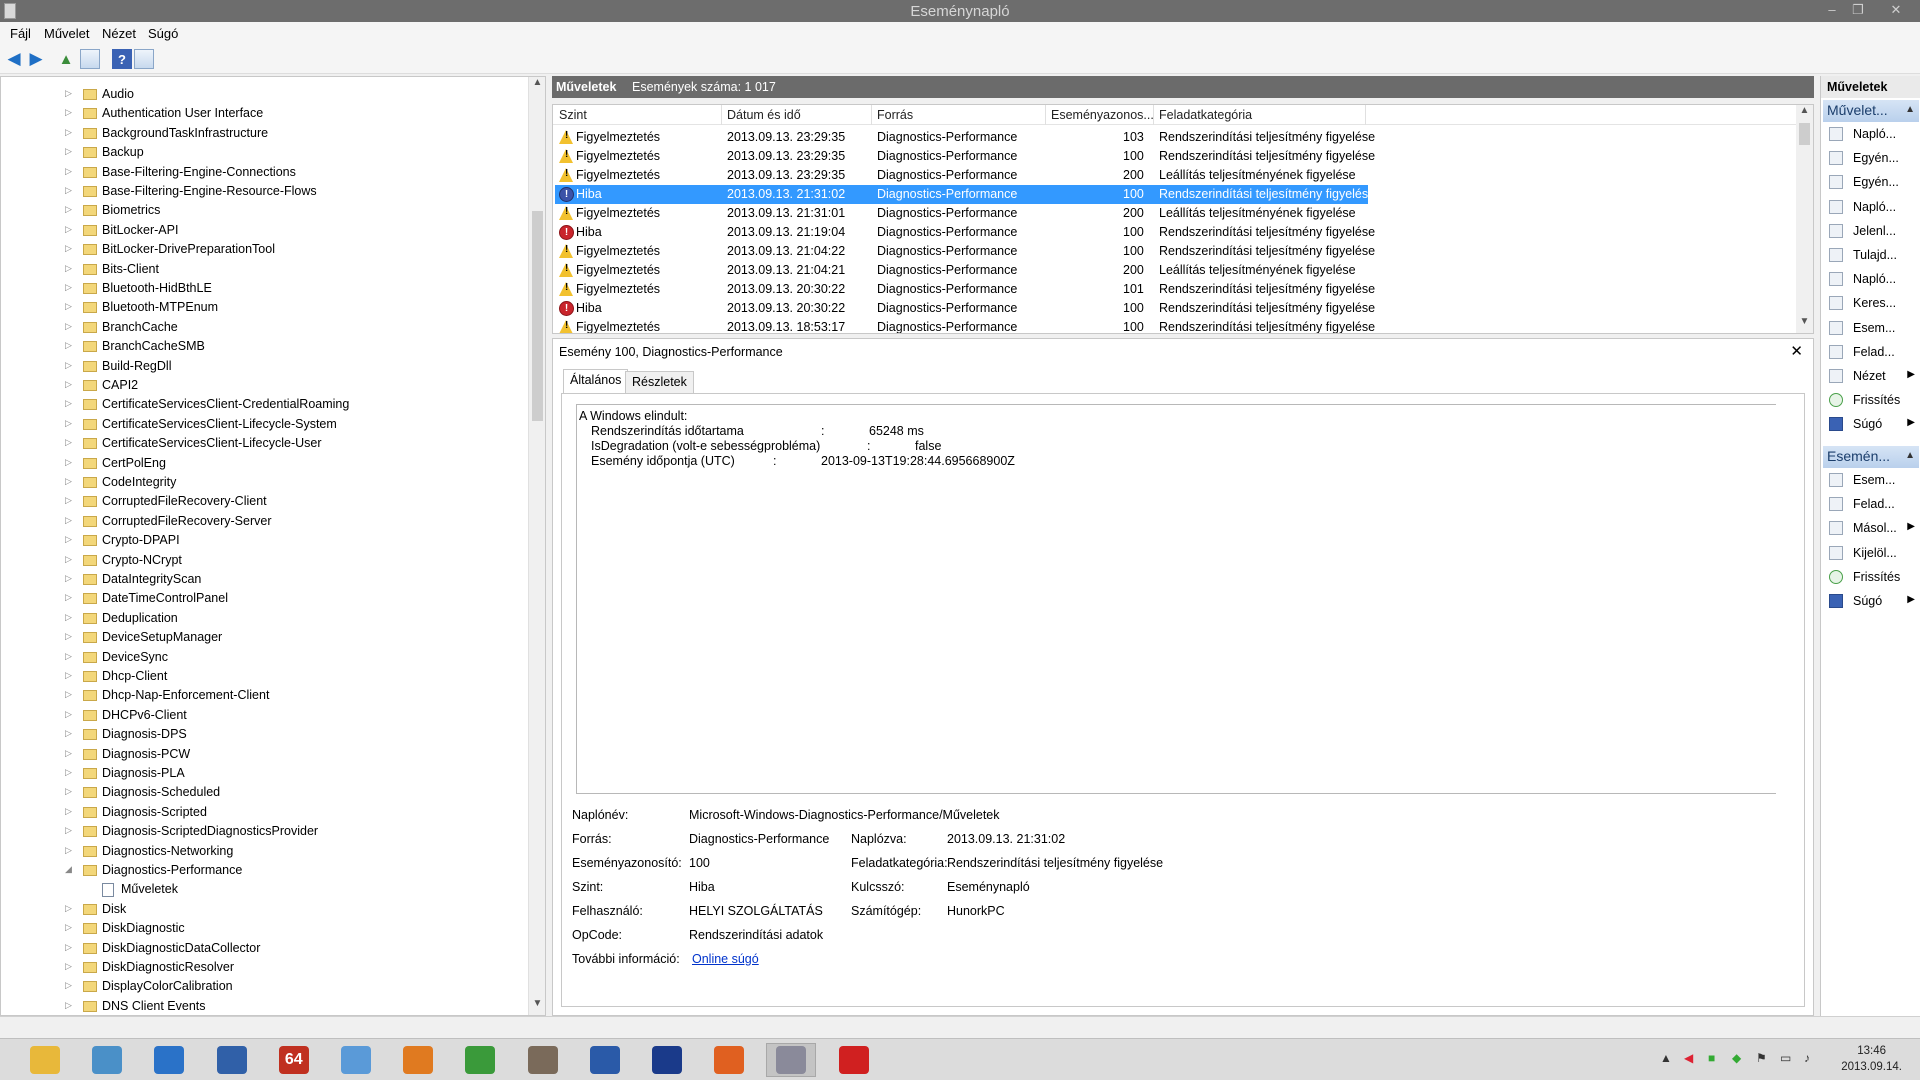  Describe the element at coordinates (543, 1060) in the screenshot. I see `tool-taskbar-button` at that location.